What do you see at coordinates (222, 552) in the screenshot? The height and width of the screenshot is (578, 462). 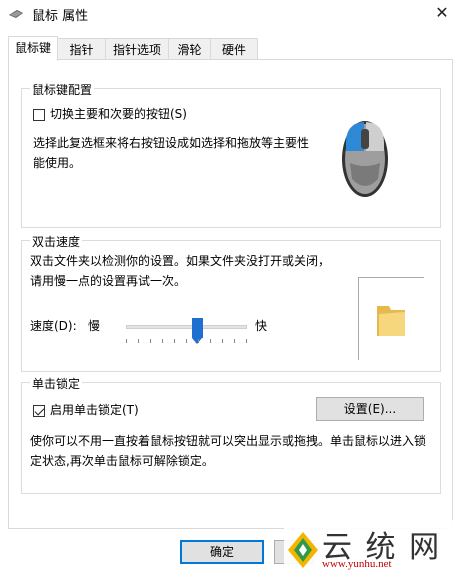 I see `ok-button: 确定` at bounding box center [222, 552].